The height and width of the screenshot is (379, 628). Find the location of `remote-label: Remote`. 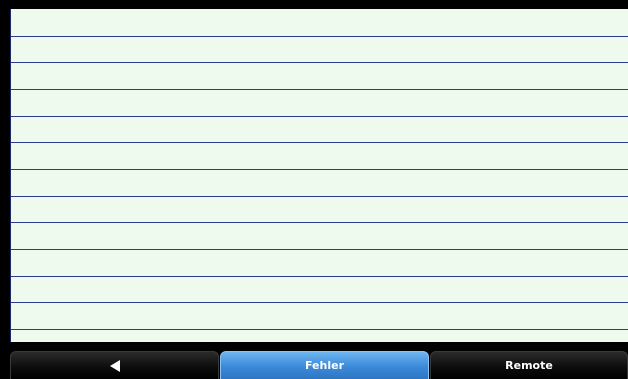

remote-label: Remote is located at coordinates (529, 365).